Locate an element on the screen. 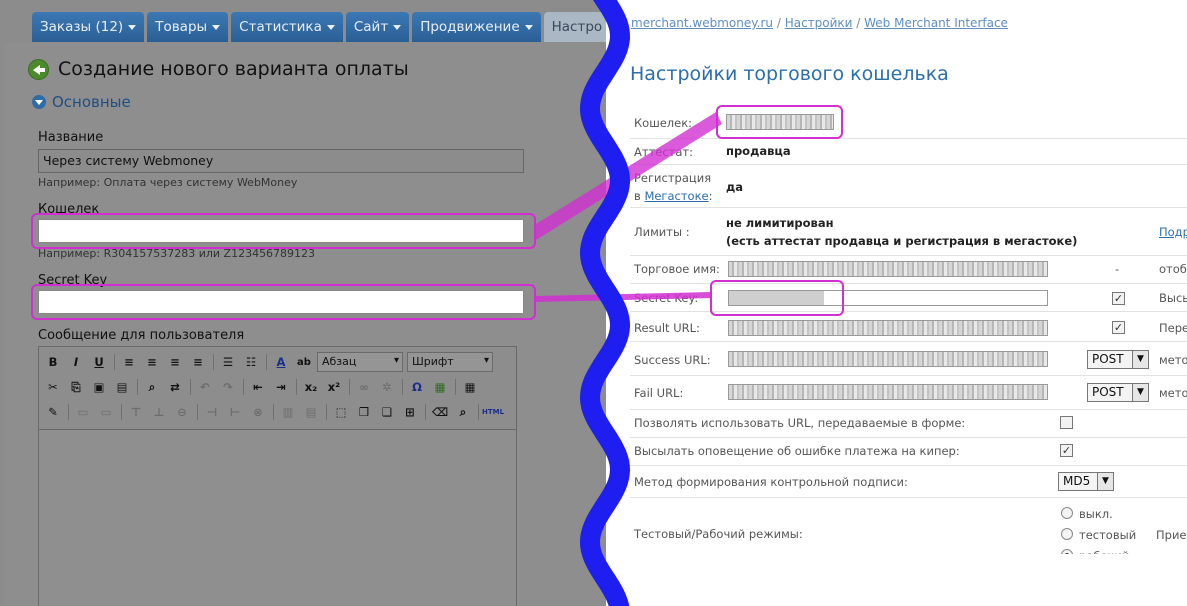 The height and width of the screenshot is (606, 1187). mode-test-radio is located at coordinates (1067, 534).